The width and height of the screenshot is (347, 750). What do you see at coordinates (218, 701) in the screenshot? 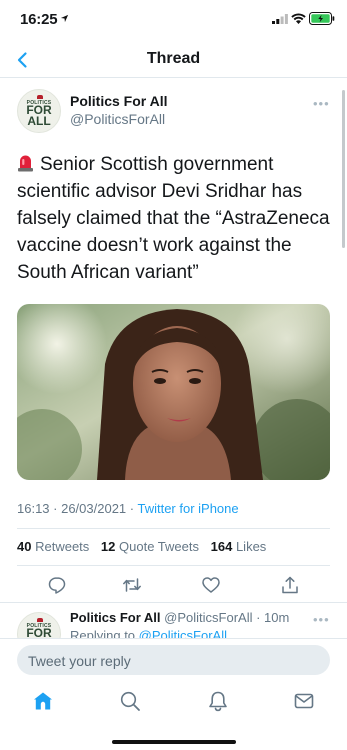
I see `notifications-icon` at bounding box center [218, 701].